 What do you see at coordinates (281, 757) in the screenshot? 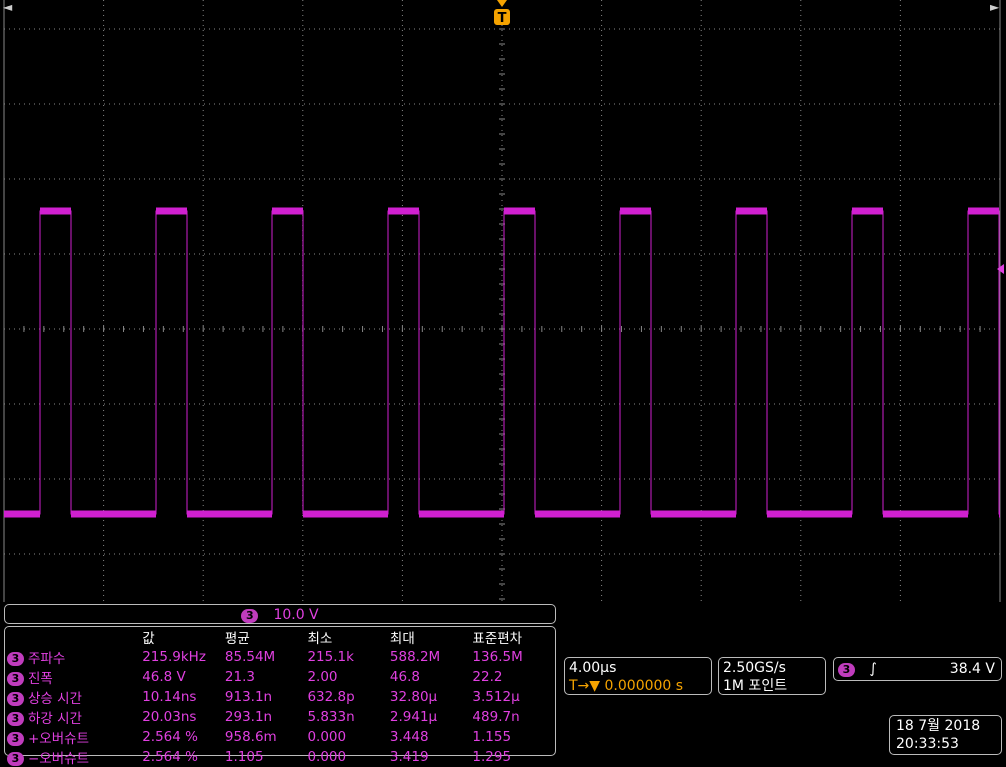
I see `measurement-row-negative-overshoot: 3 −오버슈트 2.564 % 1.105 0.000 3.419 1.295` at bounding box center [281, 757].